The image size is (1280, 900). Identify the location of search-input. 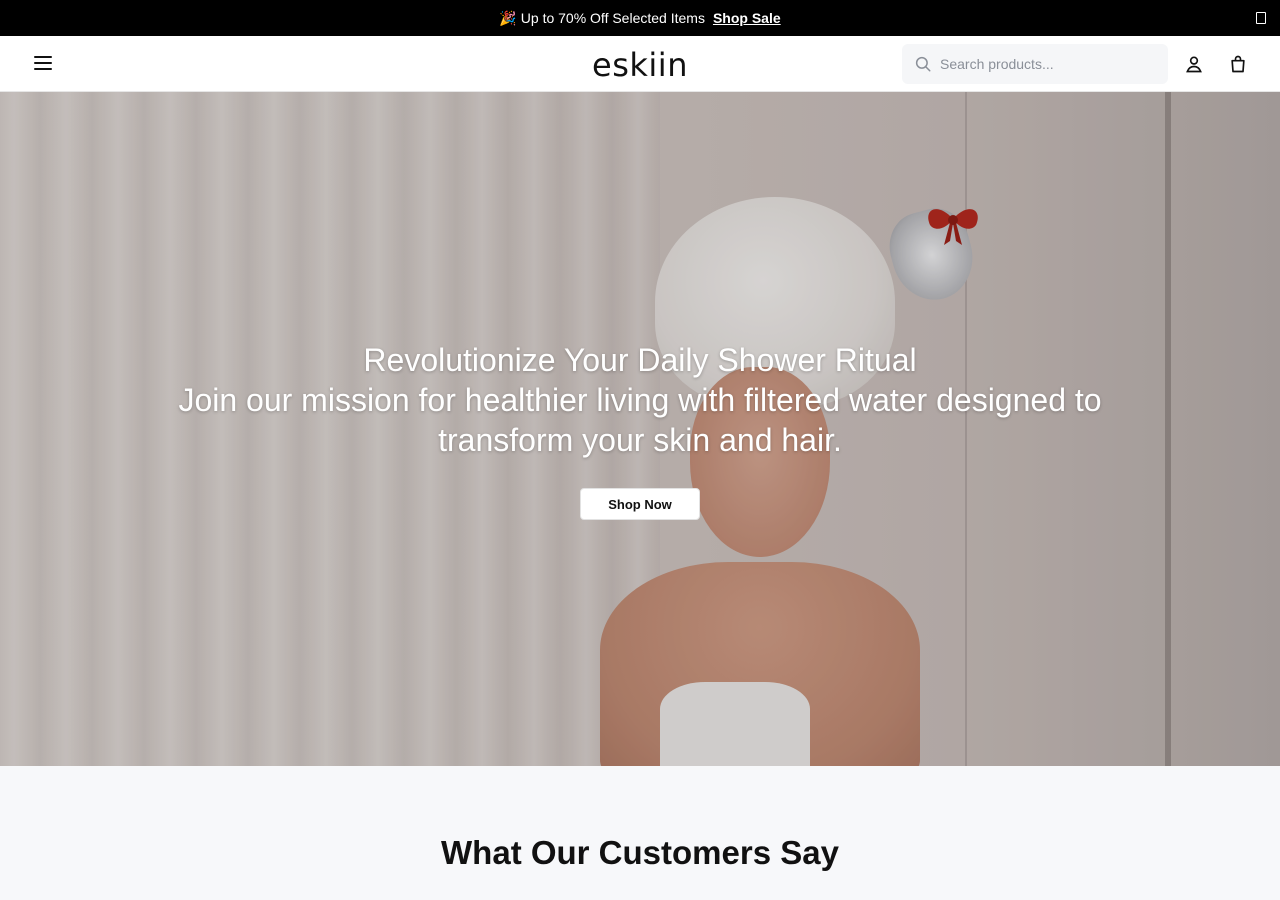
(1045, 64).